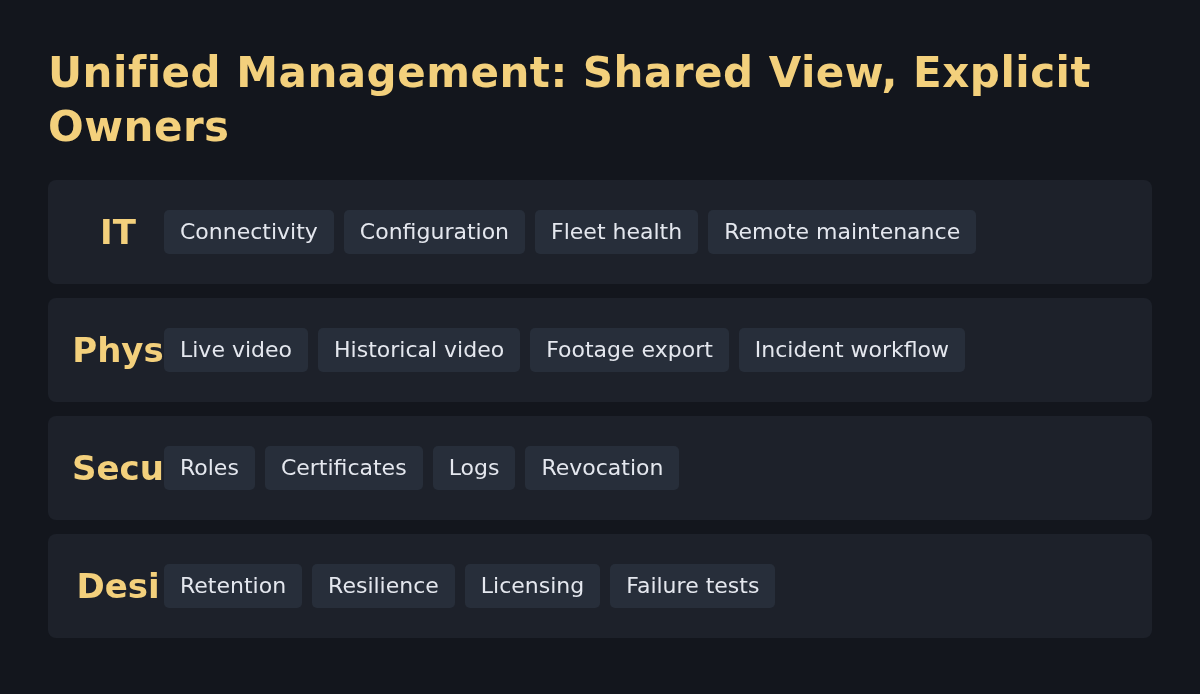 Image resolution: width=1200 pixels, height=694 pixels. Describe the element at coordinates (209, 468) in the screenshot. I see `capability-tag: Roles` at that location.